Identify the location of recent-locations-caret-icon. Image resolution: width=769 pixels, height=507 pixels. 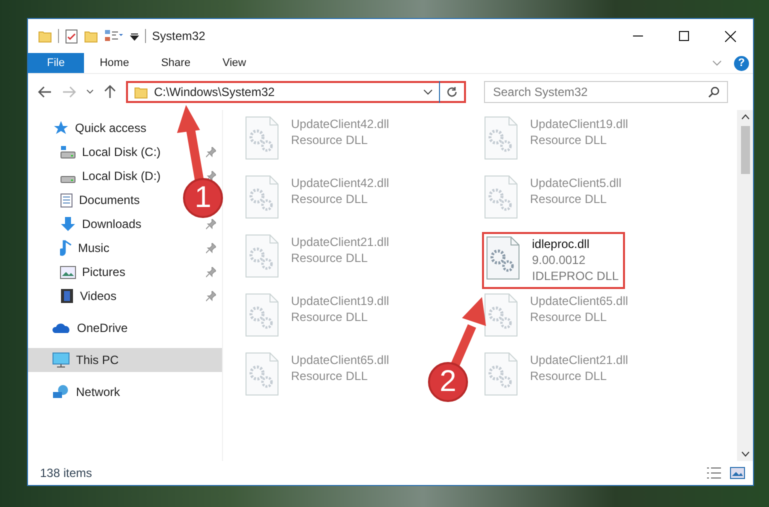
(90, 92).